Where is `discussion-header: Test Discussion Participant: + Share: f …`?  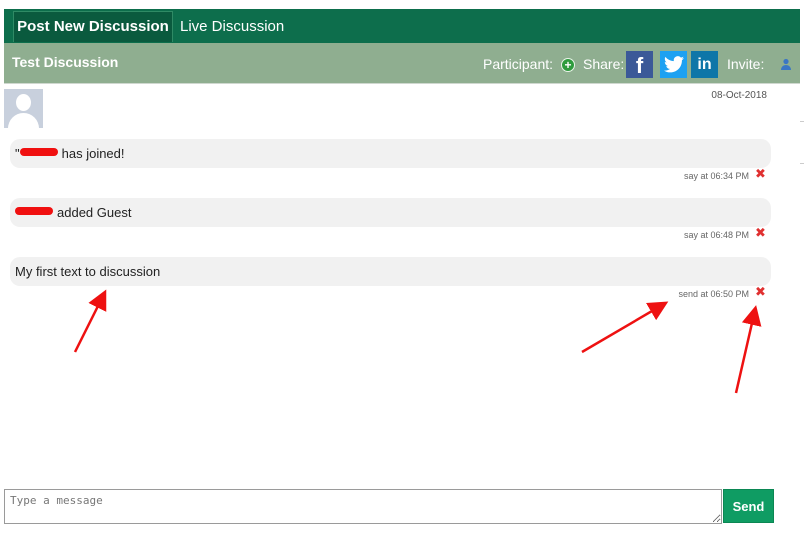 discussion-header: Test Discussion Participant: + Share: f … is located at coordinates (402, 63).